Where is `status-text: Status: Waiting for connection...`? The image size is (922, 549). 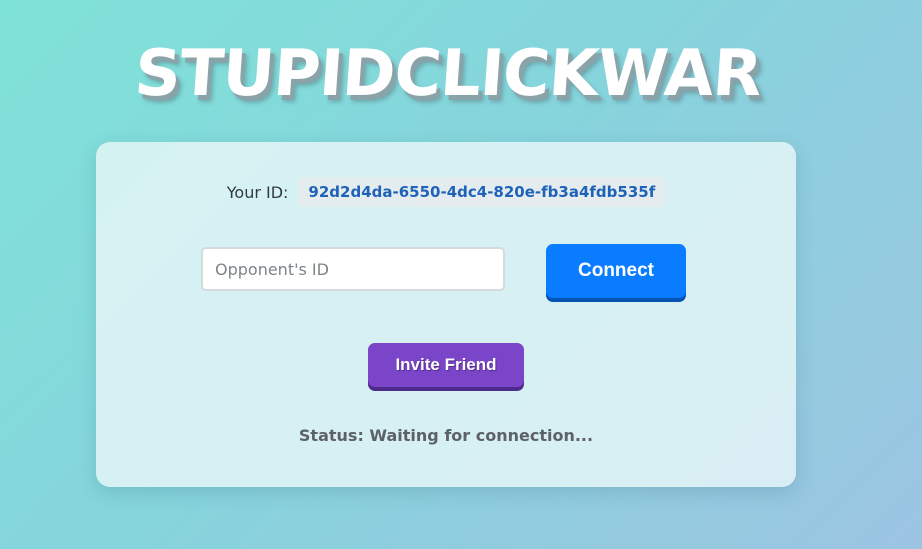 status-text: Status: Waiting for connection... is located at coordinates (446, 435).